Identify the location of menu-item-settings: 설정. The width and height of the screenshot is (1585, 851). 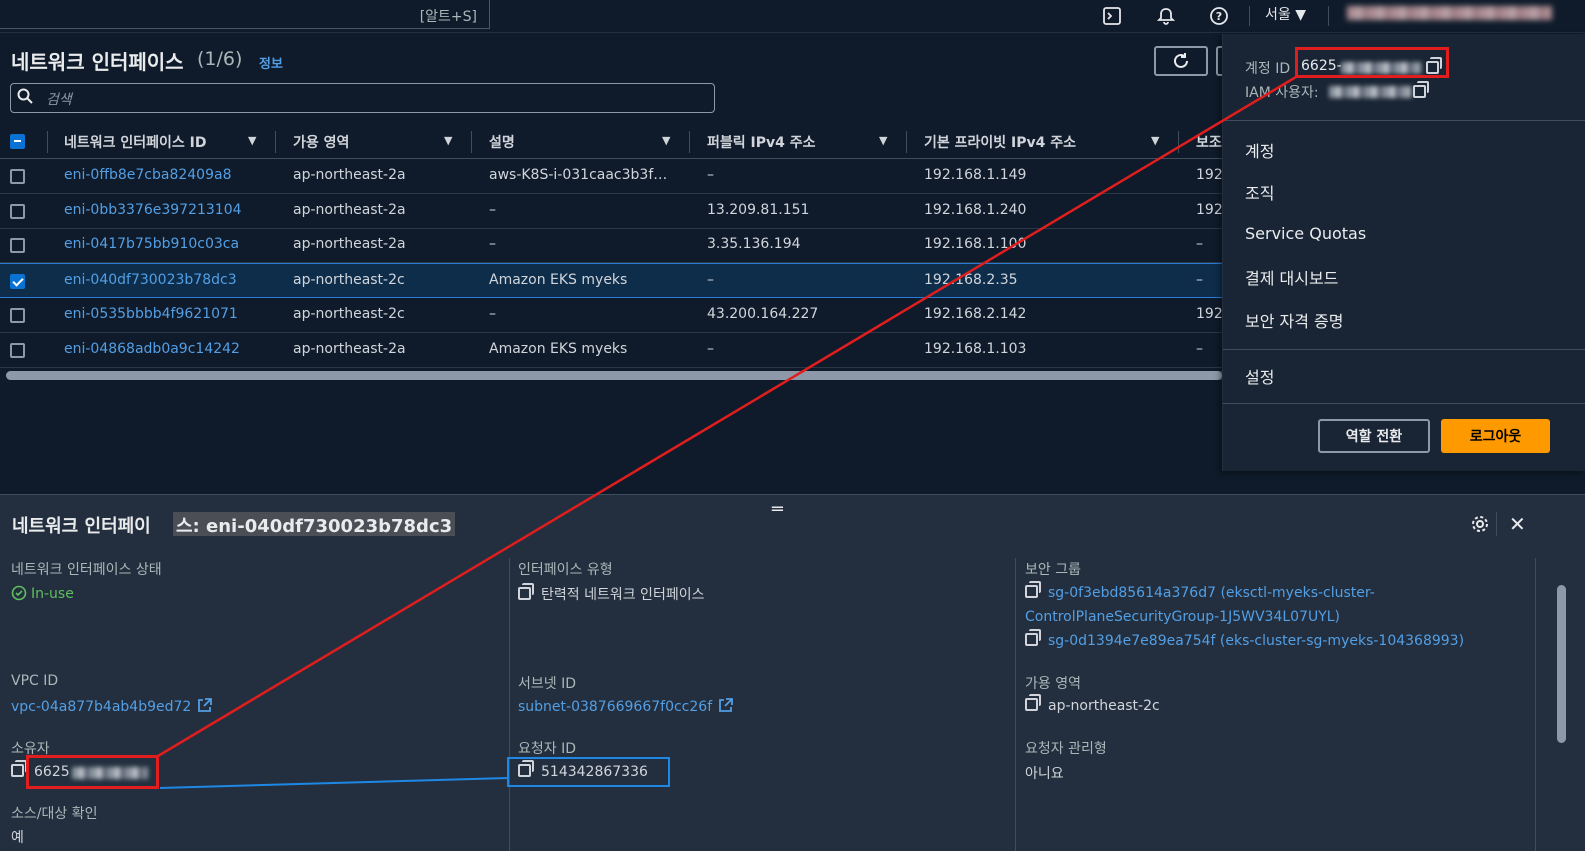
(1259, 376).